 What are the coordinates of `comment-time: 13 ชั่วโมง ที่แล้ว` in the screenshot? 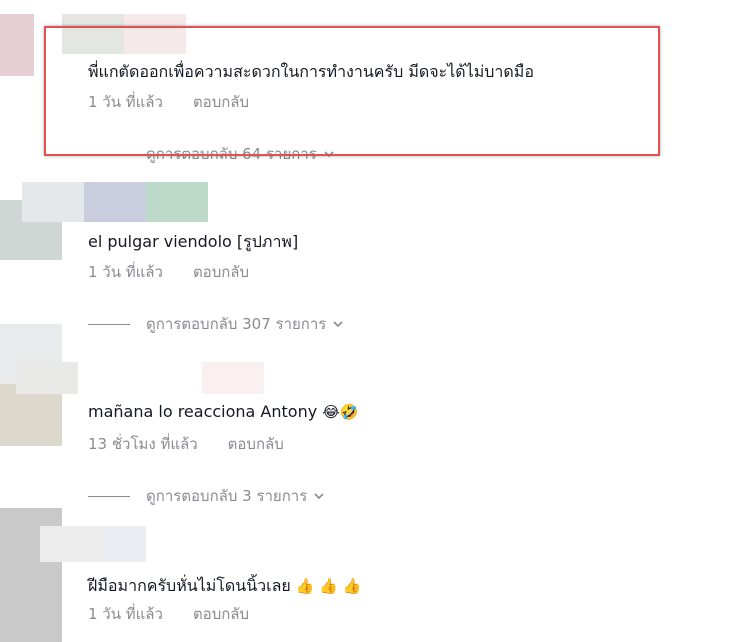 It's located at (143, 444).